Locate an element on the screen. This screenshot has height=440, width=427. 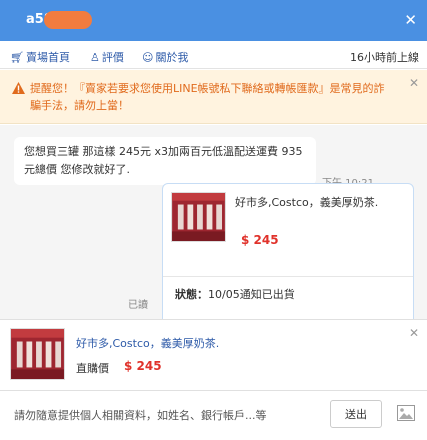
image-upload-icon is located at coordinates (406, 413).